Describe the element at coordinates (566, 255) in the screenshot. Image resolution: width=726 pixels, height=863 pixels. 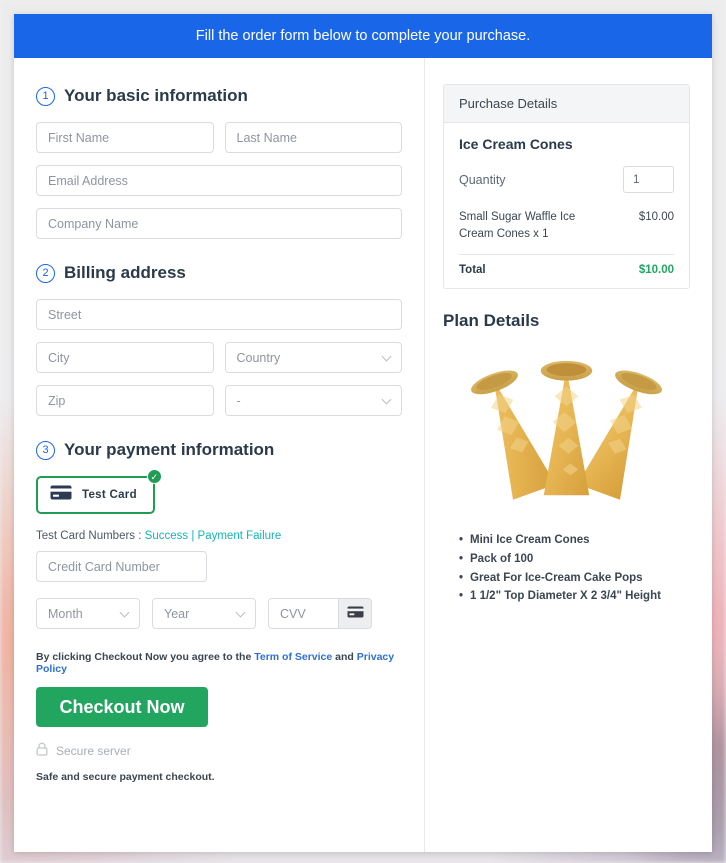
I see `divider` at that location.